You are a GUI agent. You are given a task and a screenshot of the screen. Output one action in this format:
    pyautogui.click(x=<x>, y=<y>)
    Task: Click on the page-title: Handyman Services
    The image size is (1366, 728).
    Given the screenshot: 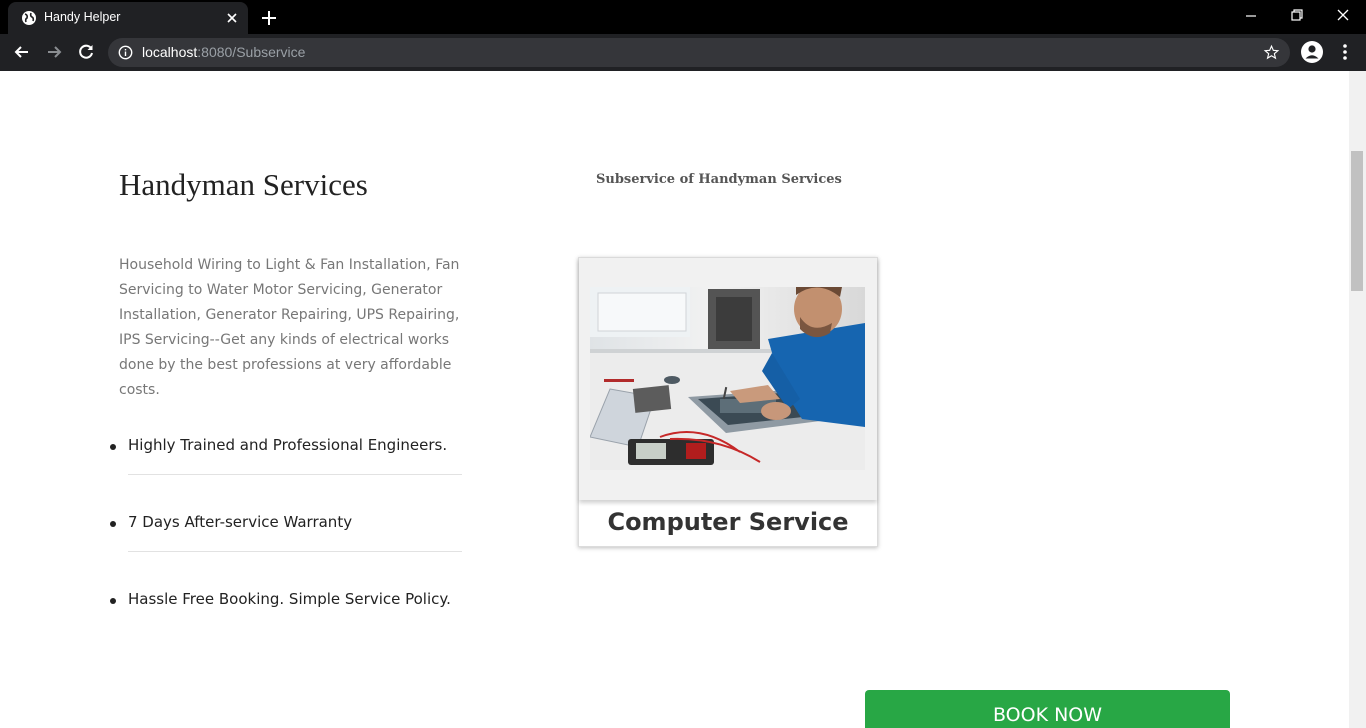 What is the action you would take?
    pyautogui.click(x=243, y=184)
    